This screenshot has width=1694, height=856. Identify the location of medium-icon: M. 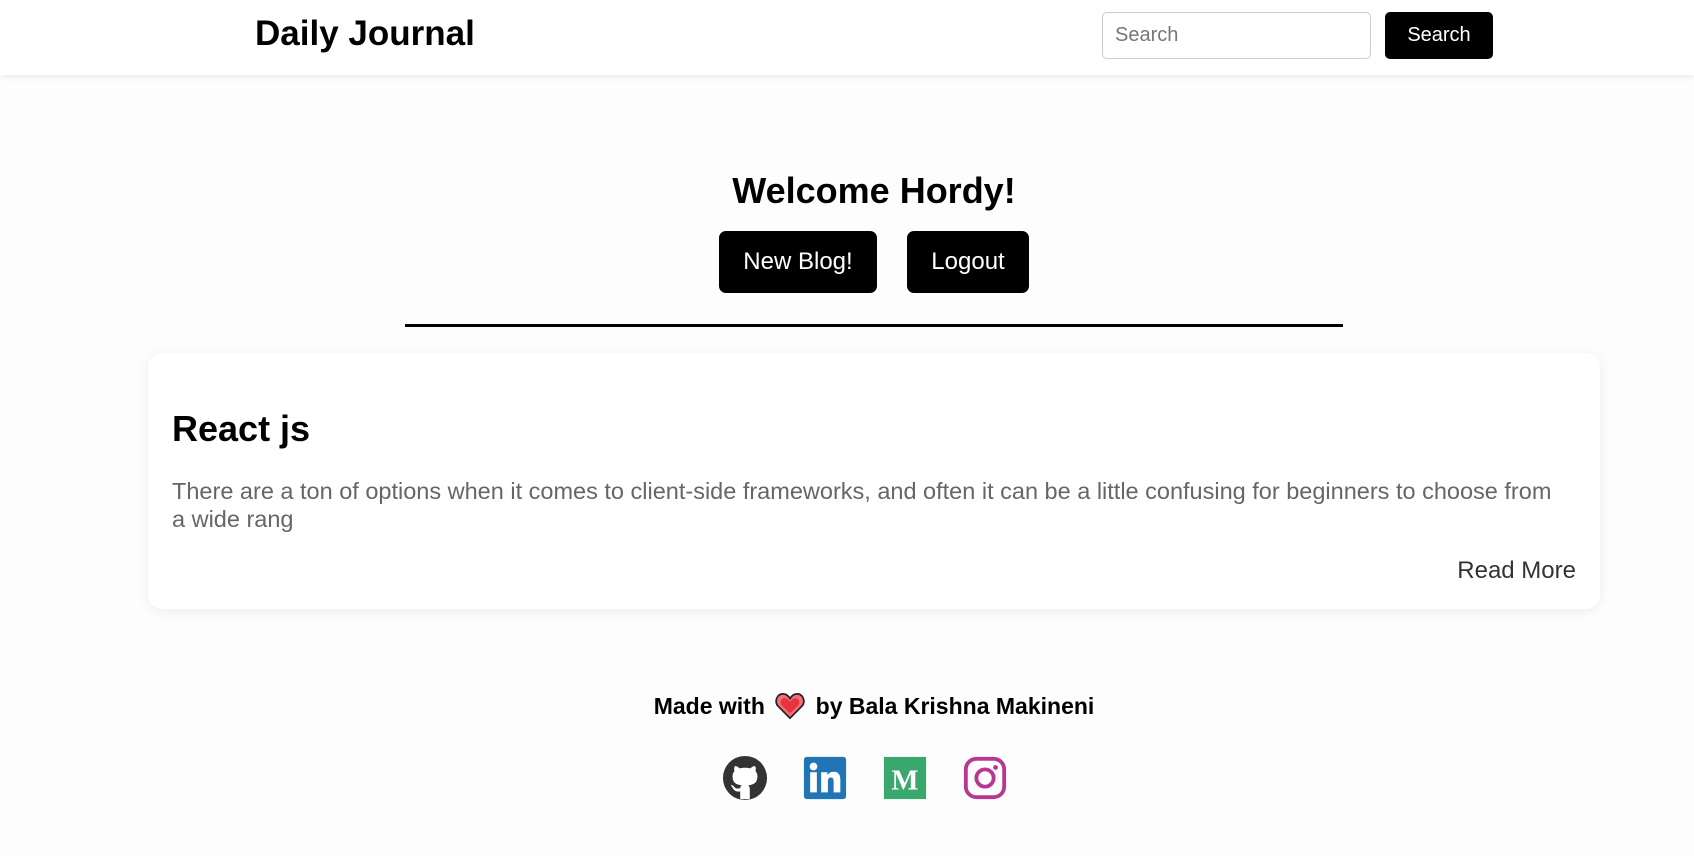
(905, 778).